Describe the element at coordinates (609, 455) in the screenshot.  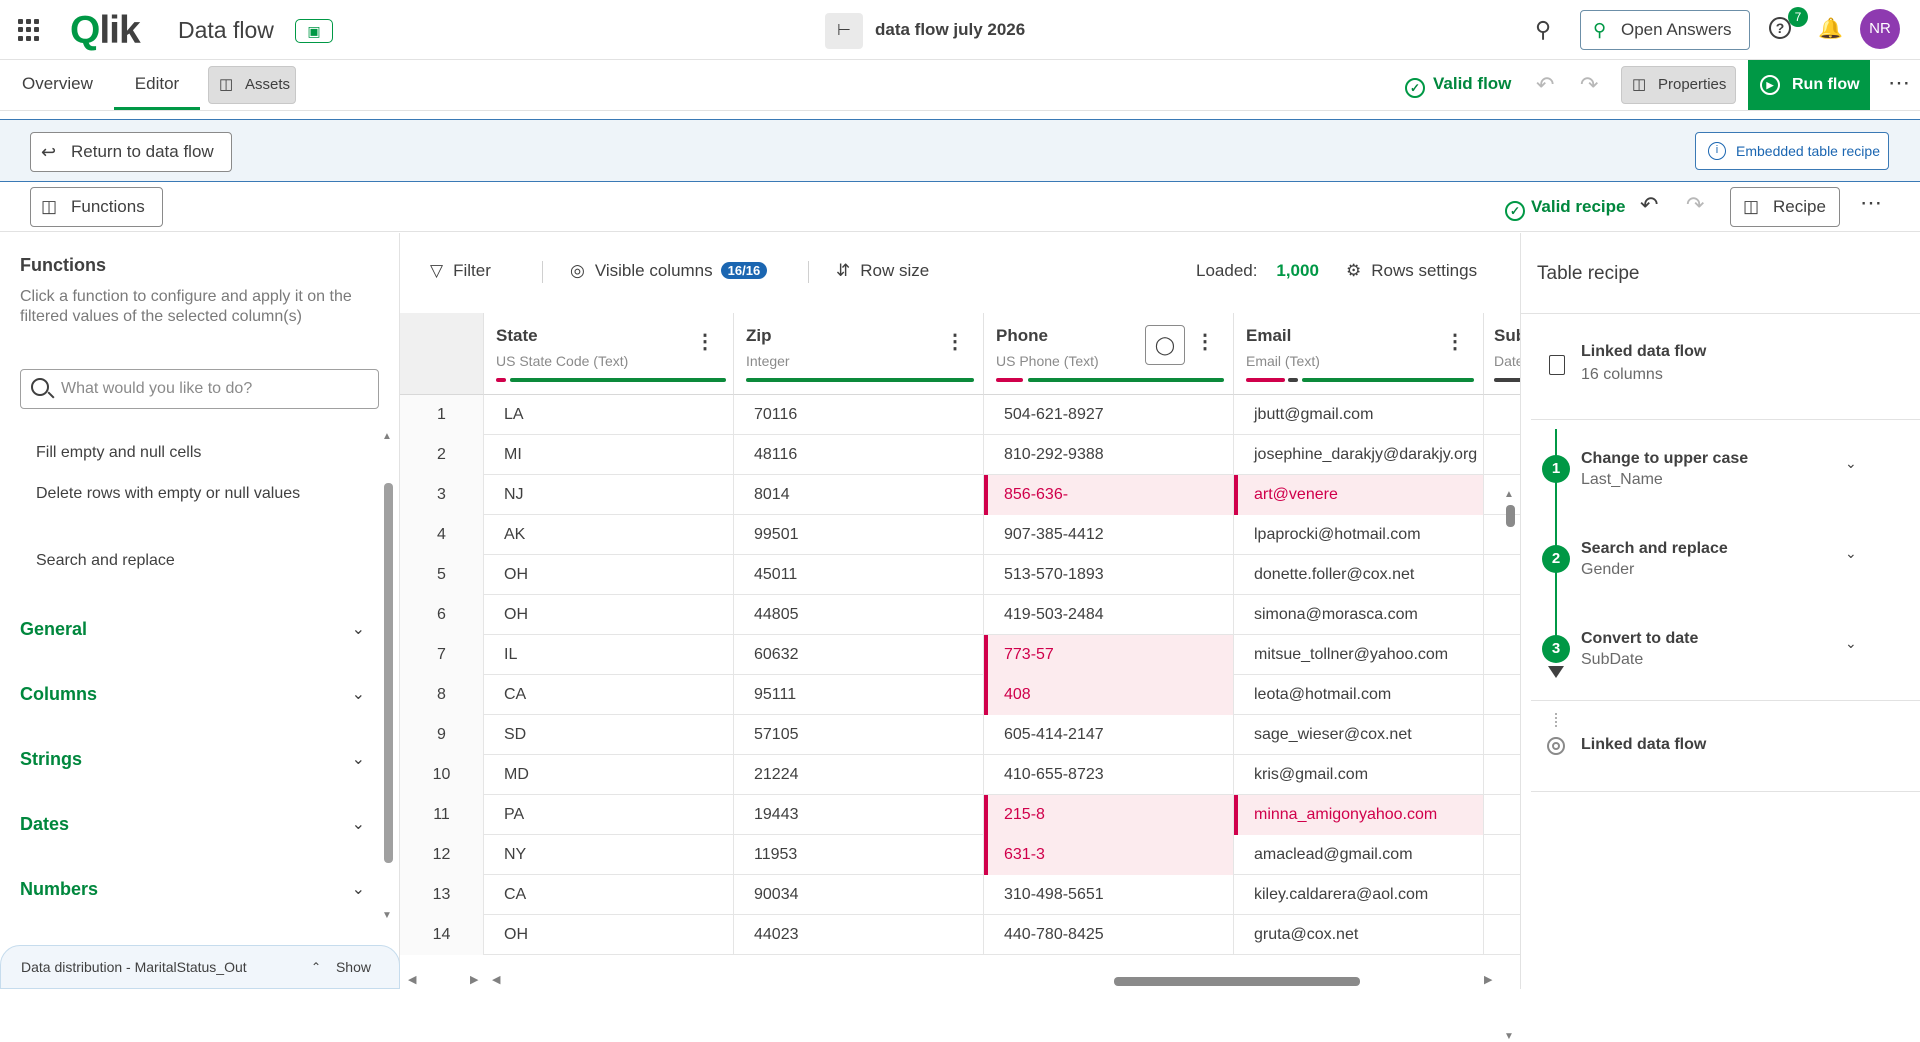
I see `table-cell: MI` at that location.